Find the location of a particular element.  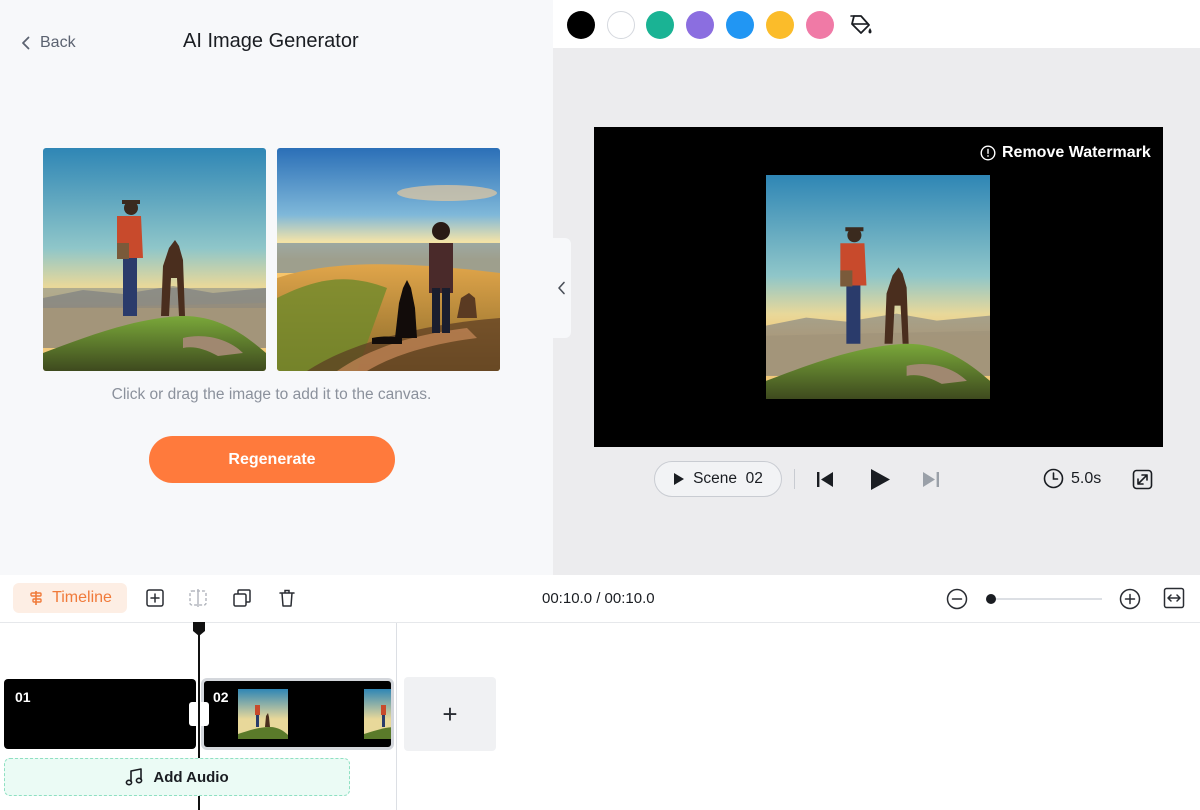

divider is located at coordinates (794, 479).